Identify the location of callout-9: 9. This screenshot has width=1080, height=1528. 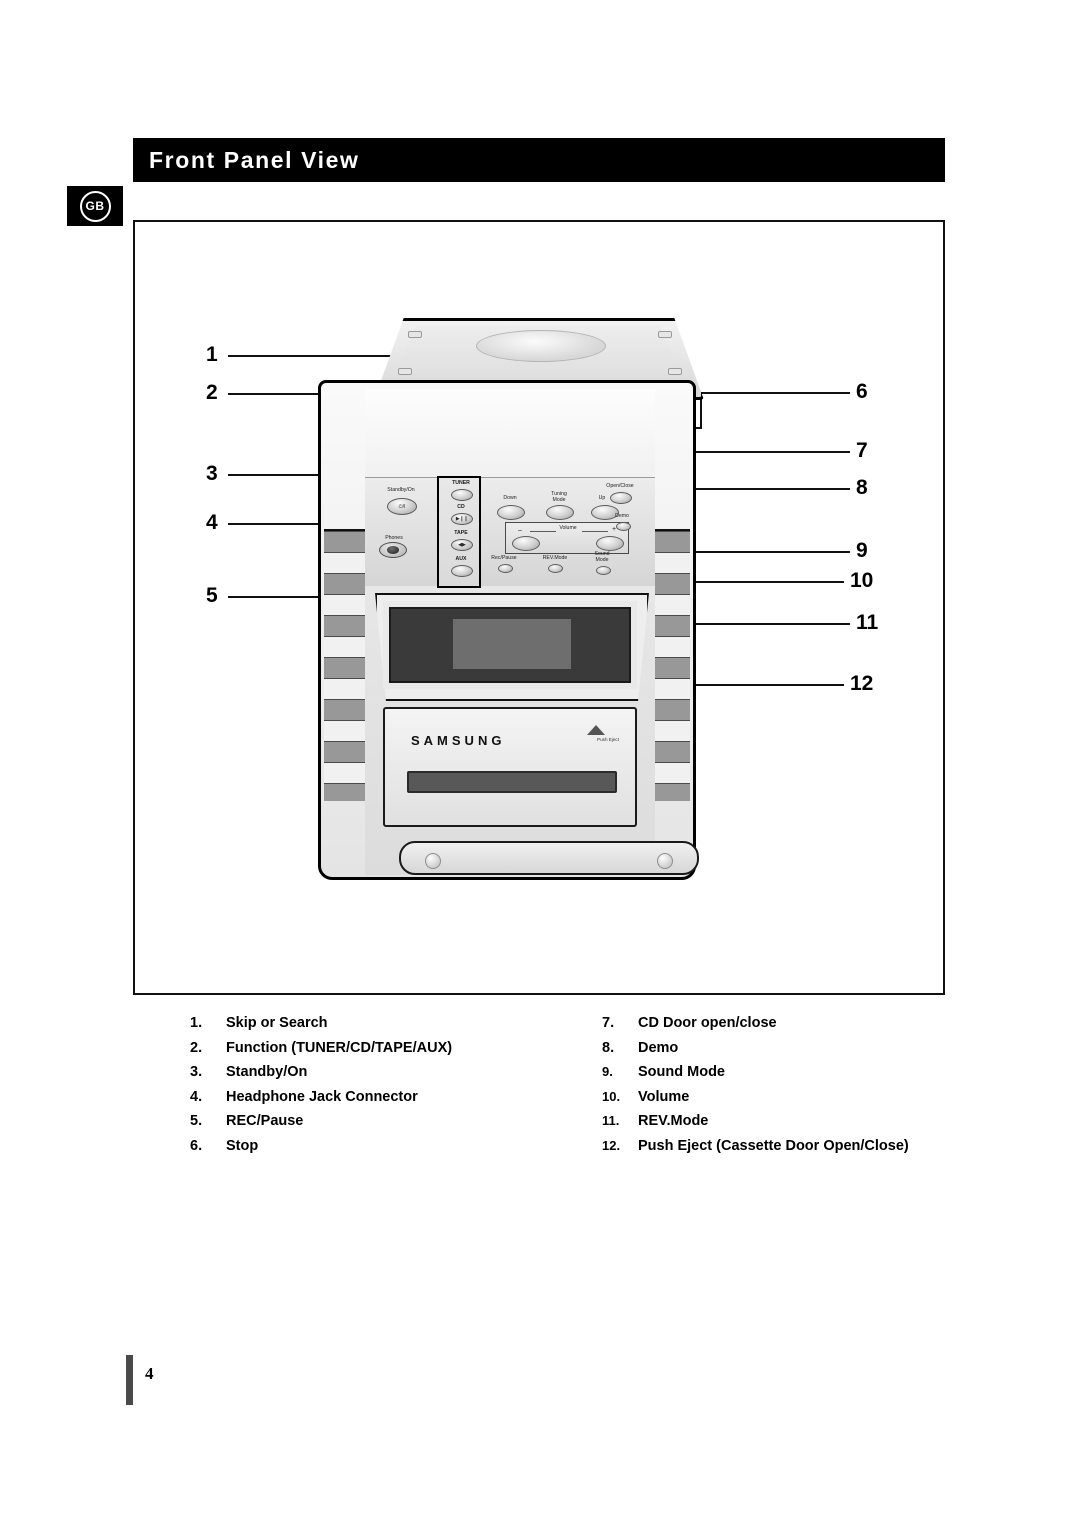
(862, 550).